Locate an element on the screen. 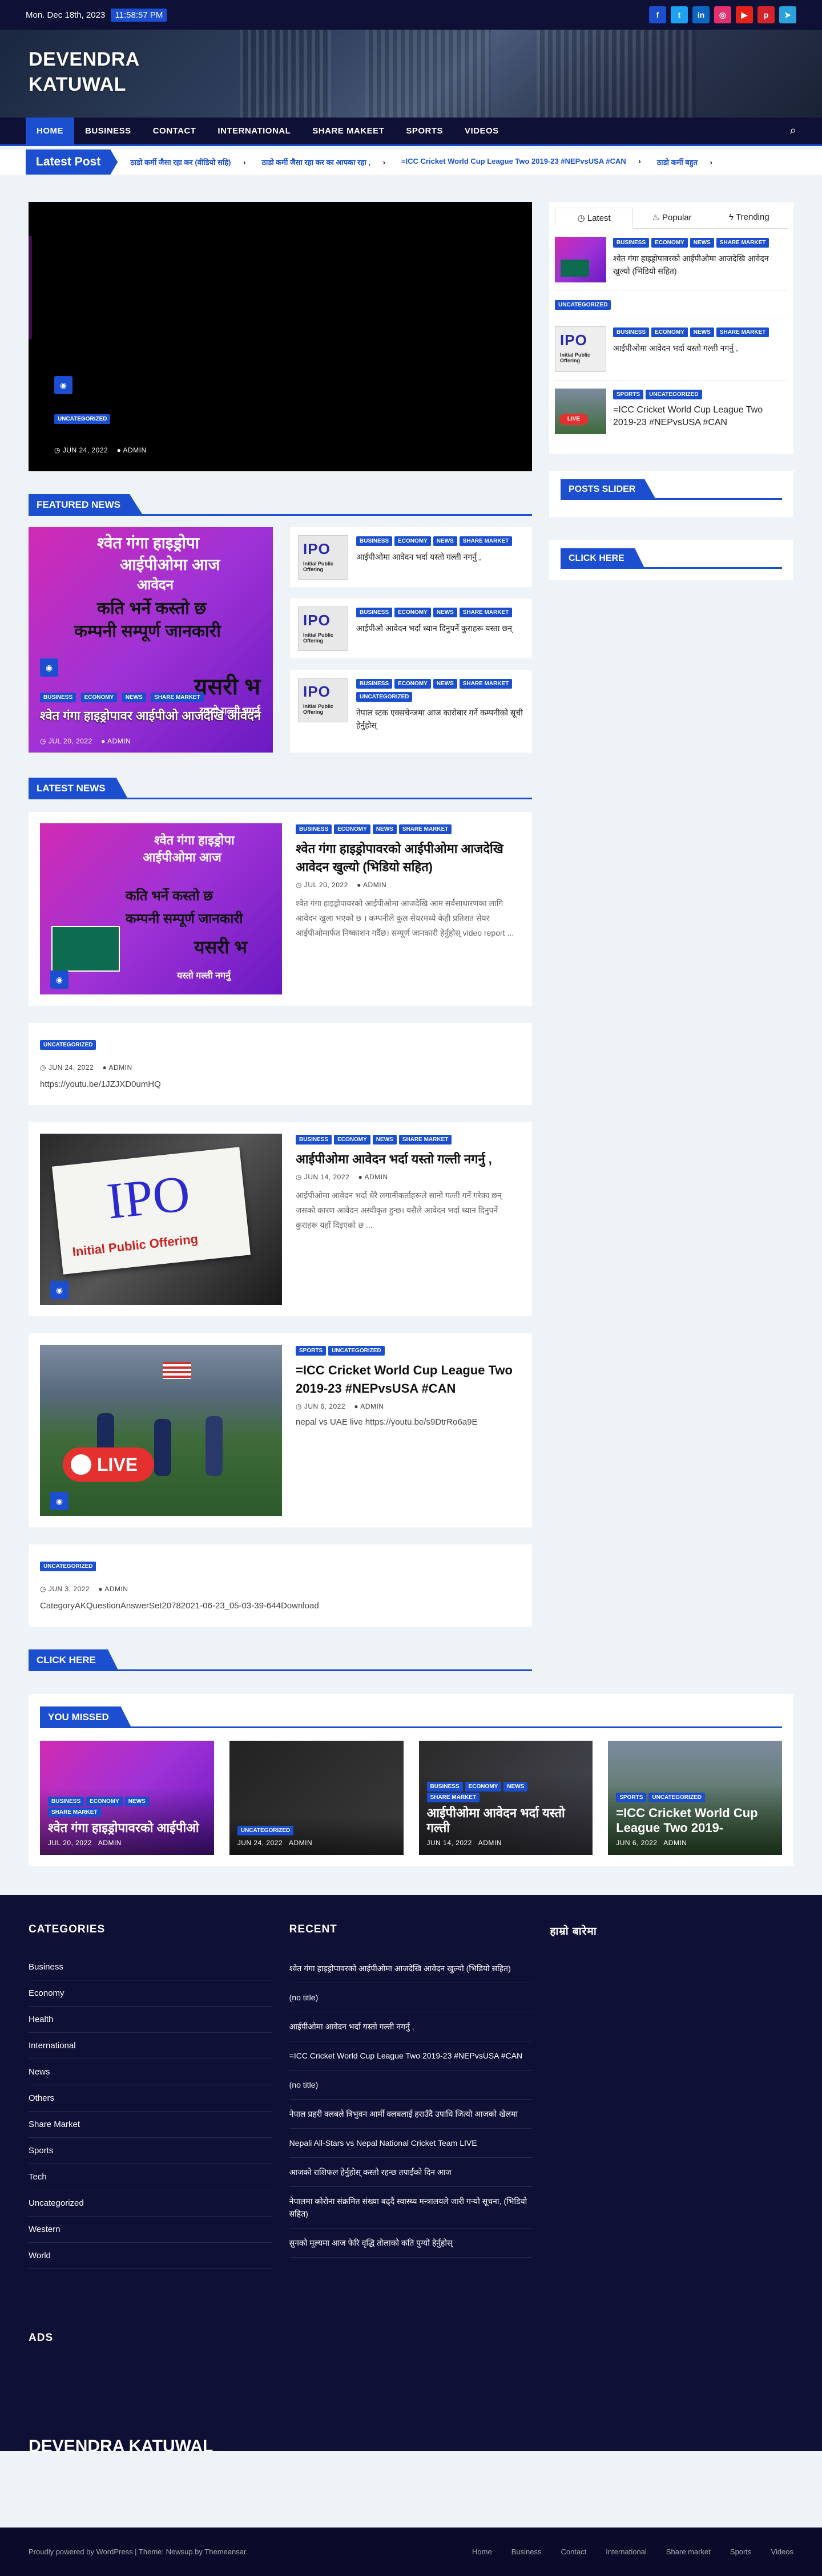 This screenshot has height=2576, width=822. widget-title: CLICK HERE is located at coordinates (603, 558).